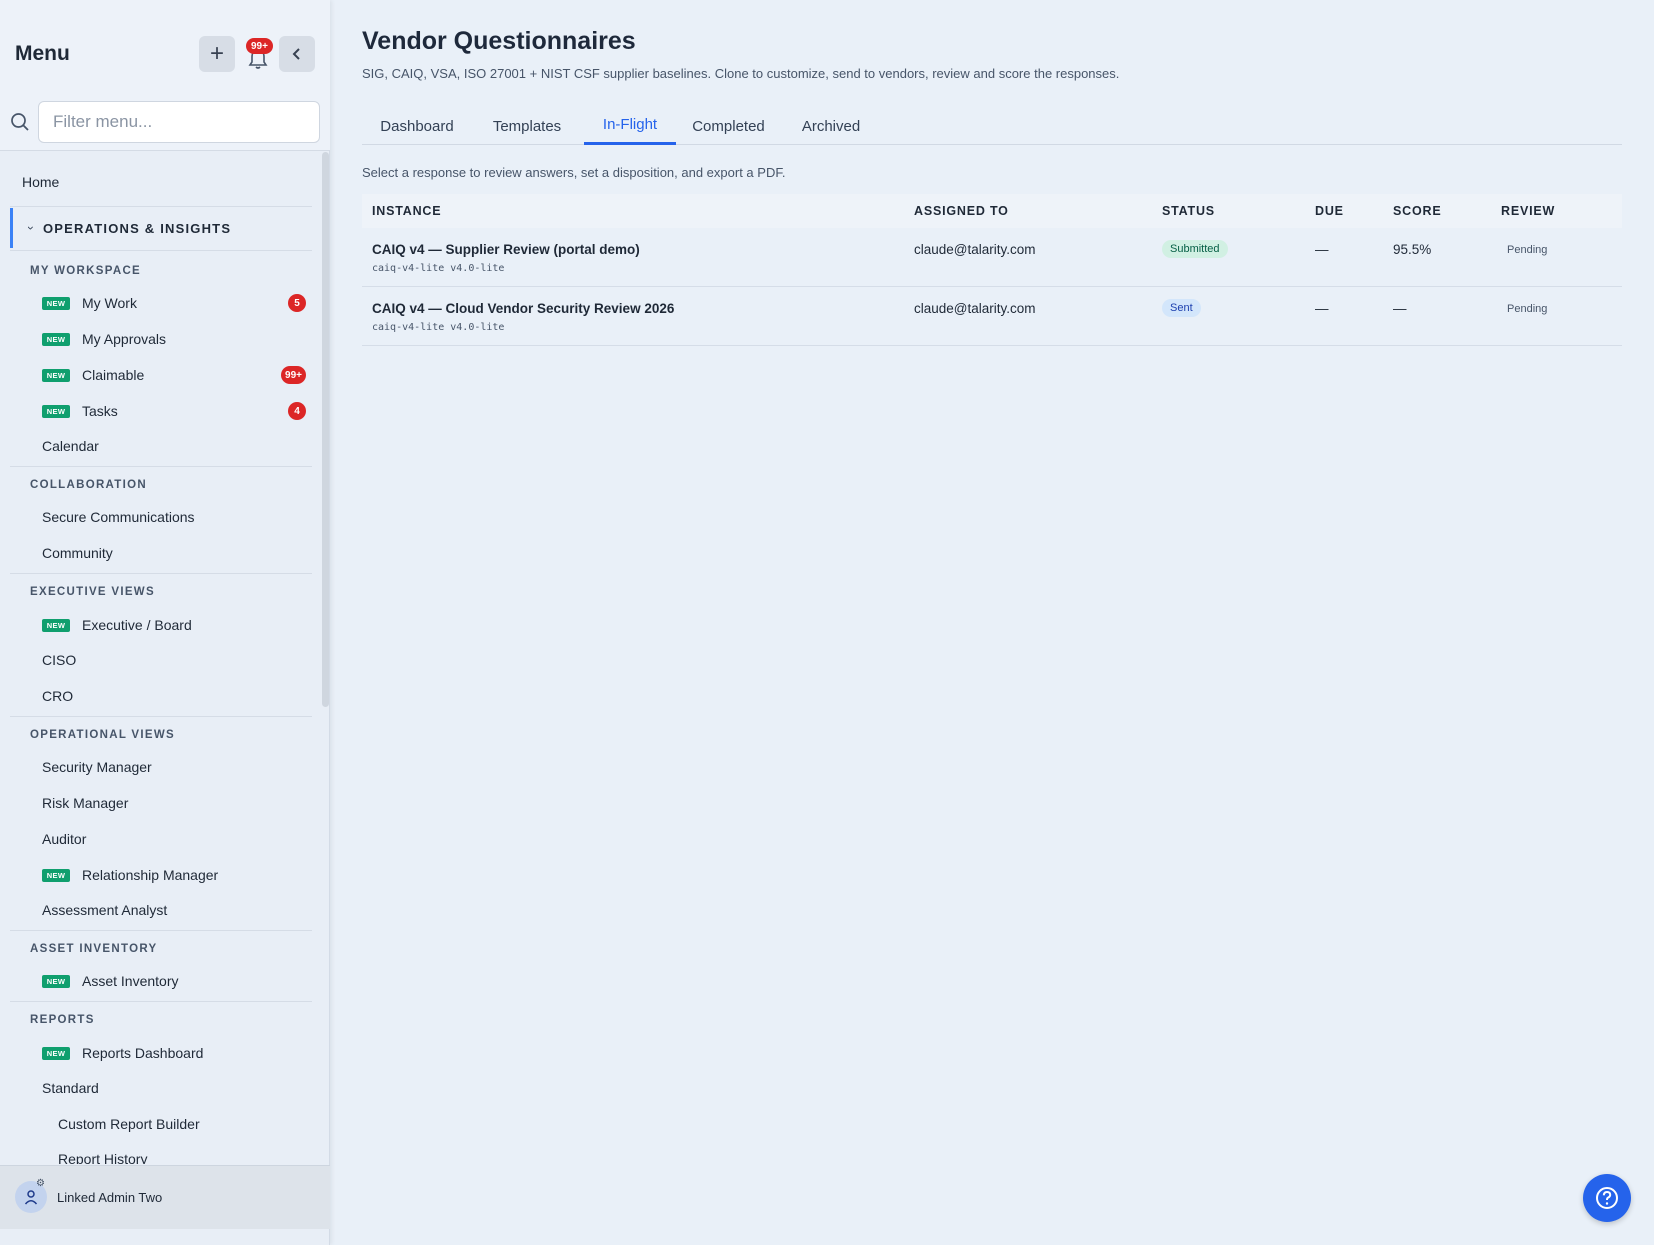  I want to click on chevron-left-icon, so click(296, 54).